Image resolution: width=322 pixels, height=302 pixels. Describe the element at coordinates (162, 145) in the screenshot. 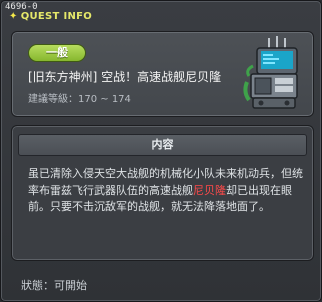

I see `content-section-header: 内容` at that location.